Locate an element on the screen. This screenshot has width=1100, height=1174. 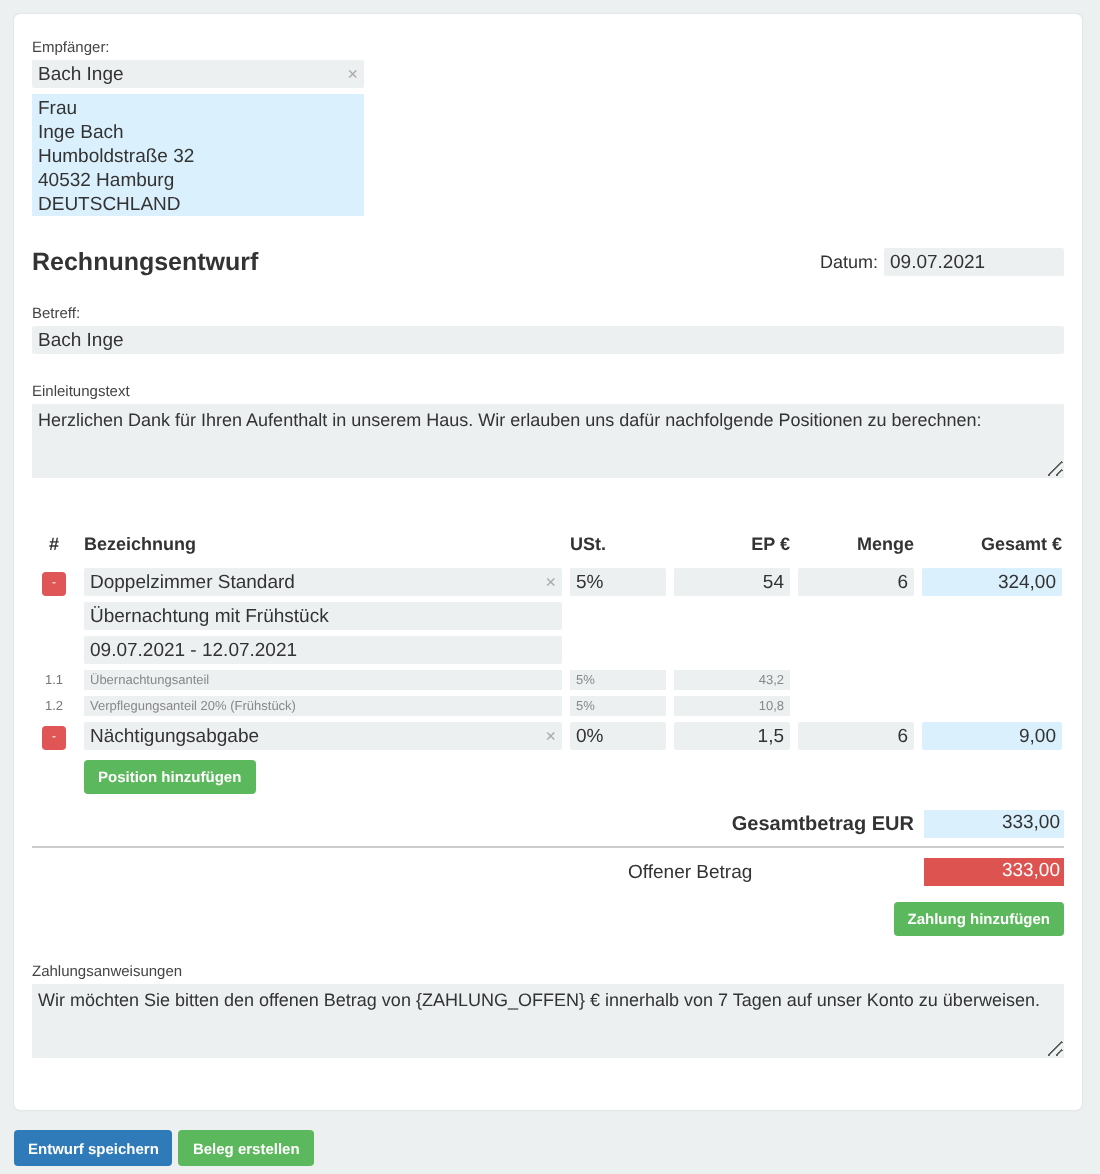
item-select: Doppelzimmer Standard × is located at coordinates (323, 582).